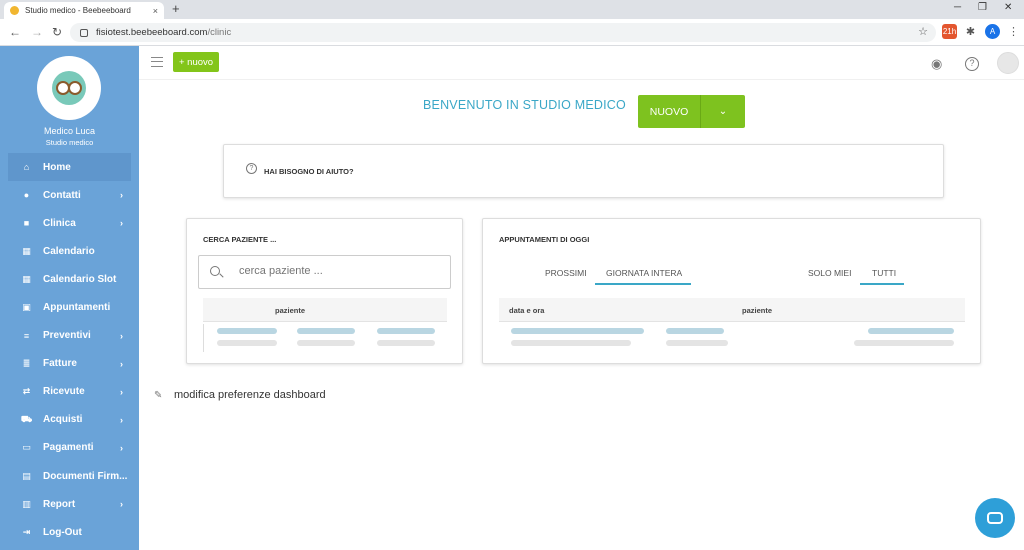  I want to click on calendar-extension-icon: 21h, so click(949, 31).